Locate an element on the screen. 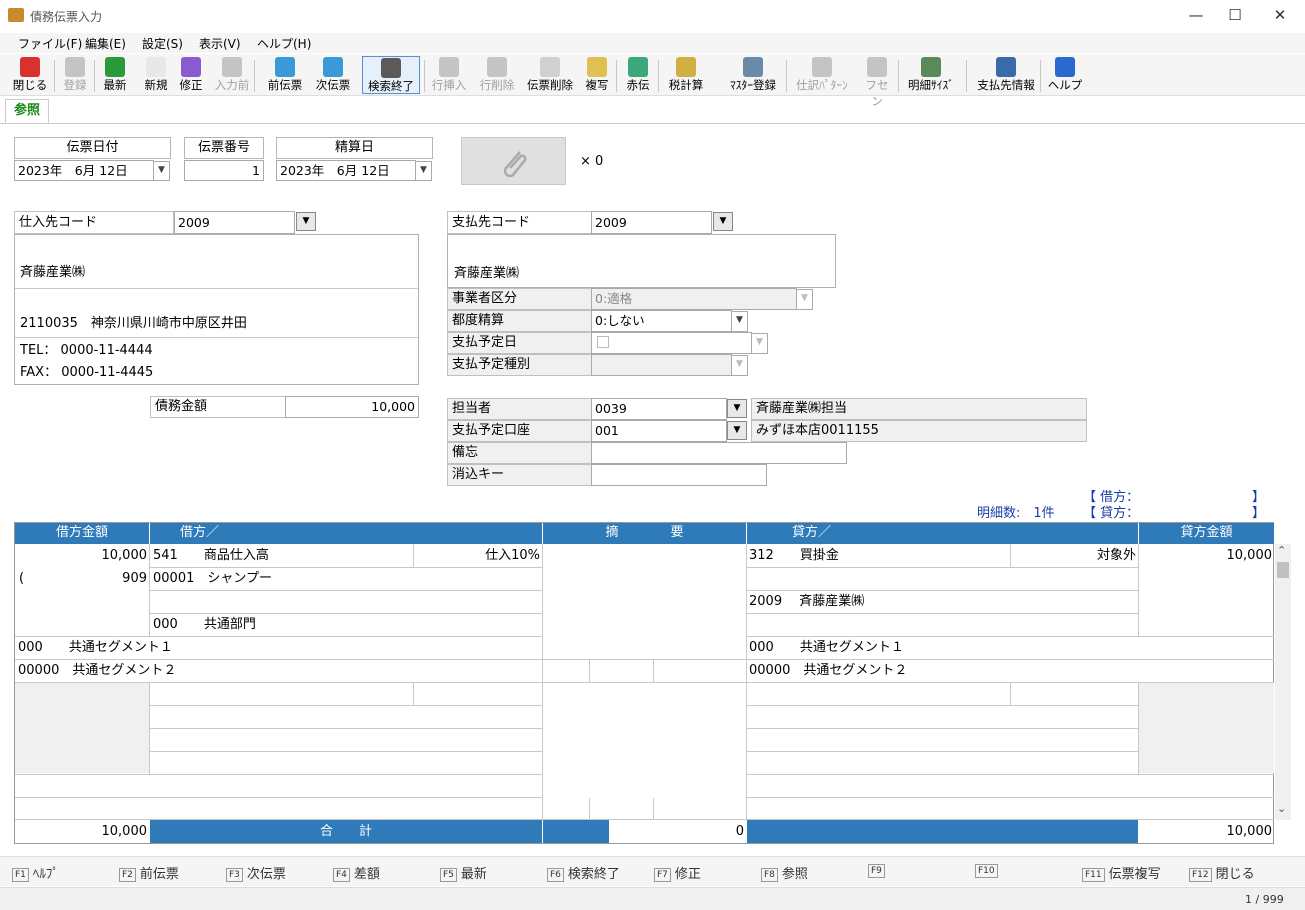  payee-code-input: 2009 is located at coordinates (651, 222).